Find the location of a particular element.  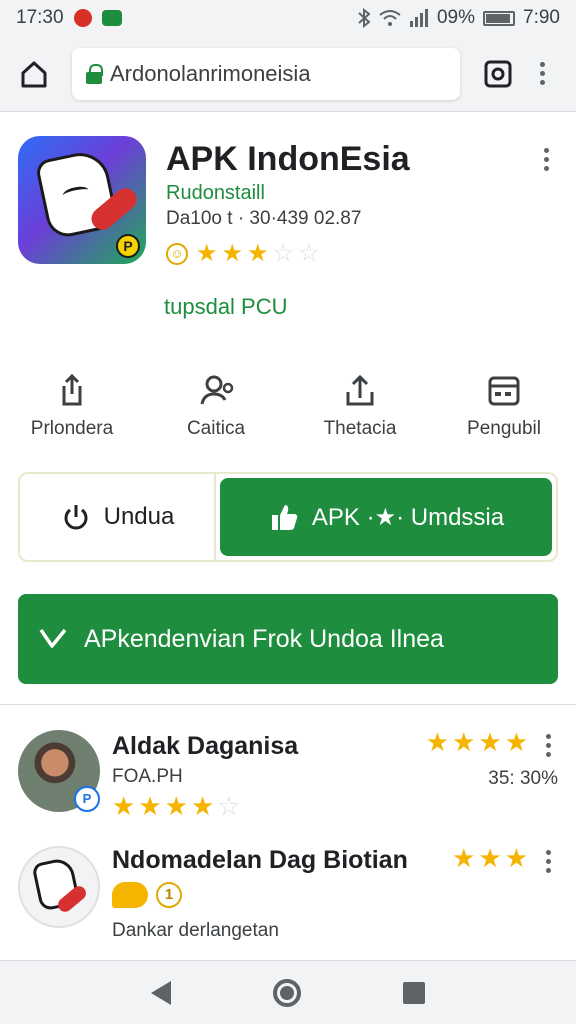

battery-icon is located at coordinates (499, 18).